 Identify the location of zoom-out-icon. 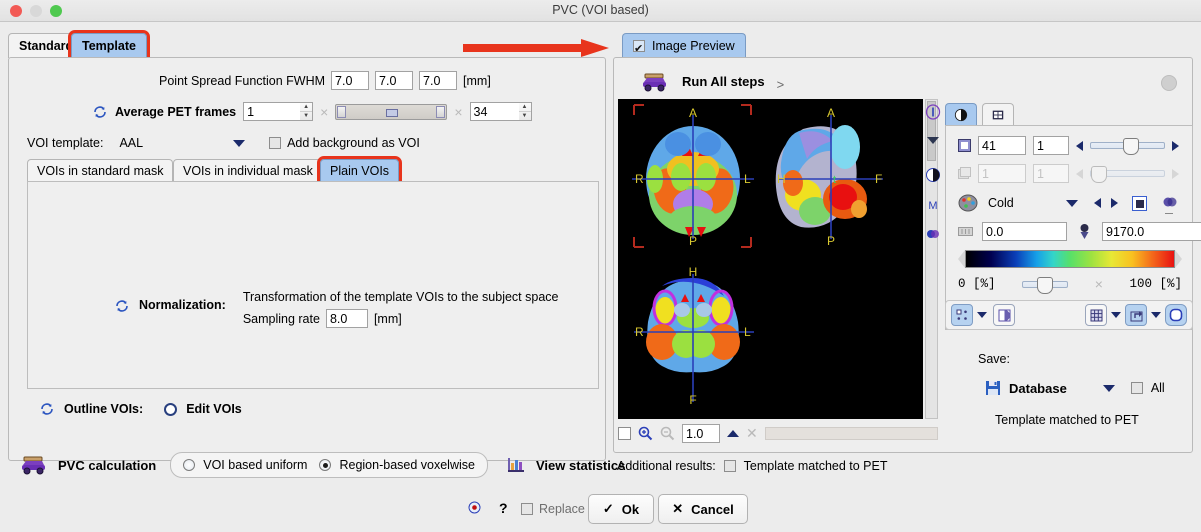
(667, 433).